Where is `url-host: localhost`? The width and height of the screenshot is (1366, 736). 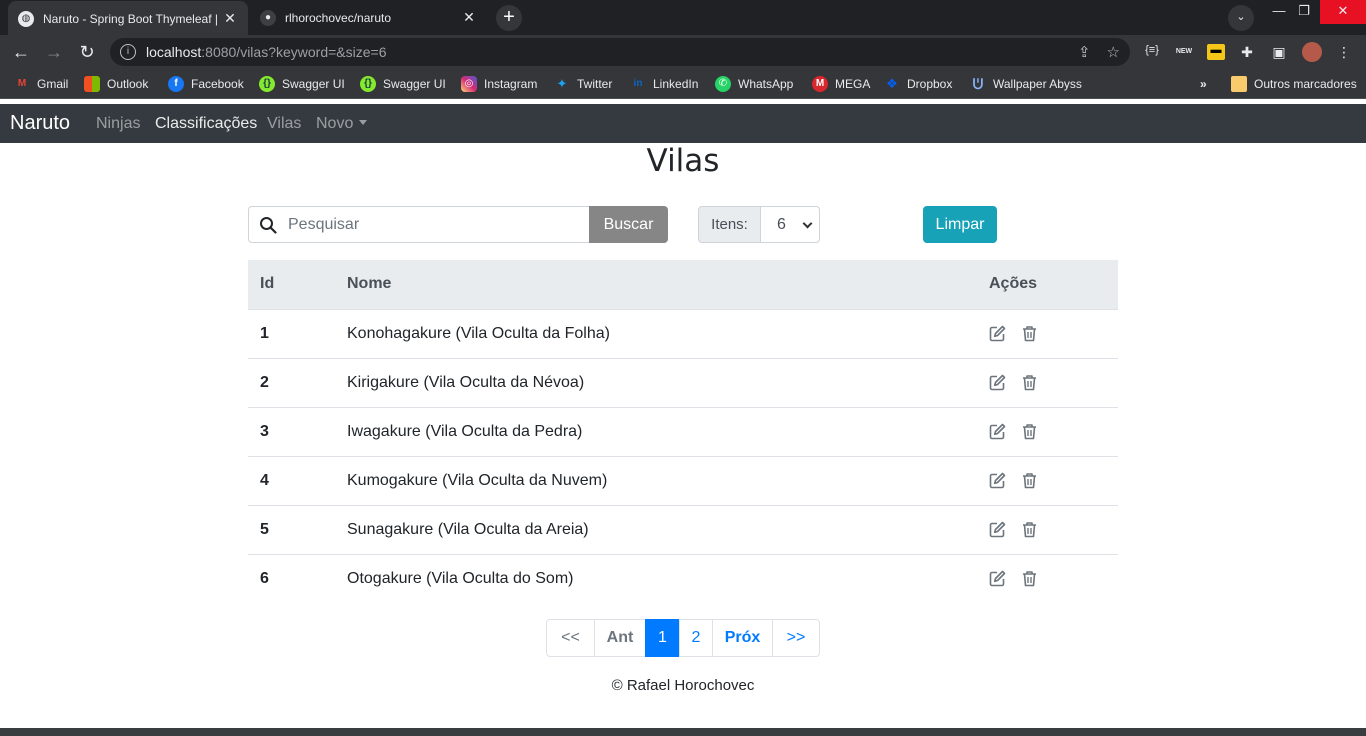 url-host: localhost is located at coordinates (174, 52).